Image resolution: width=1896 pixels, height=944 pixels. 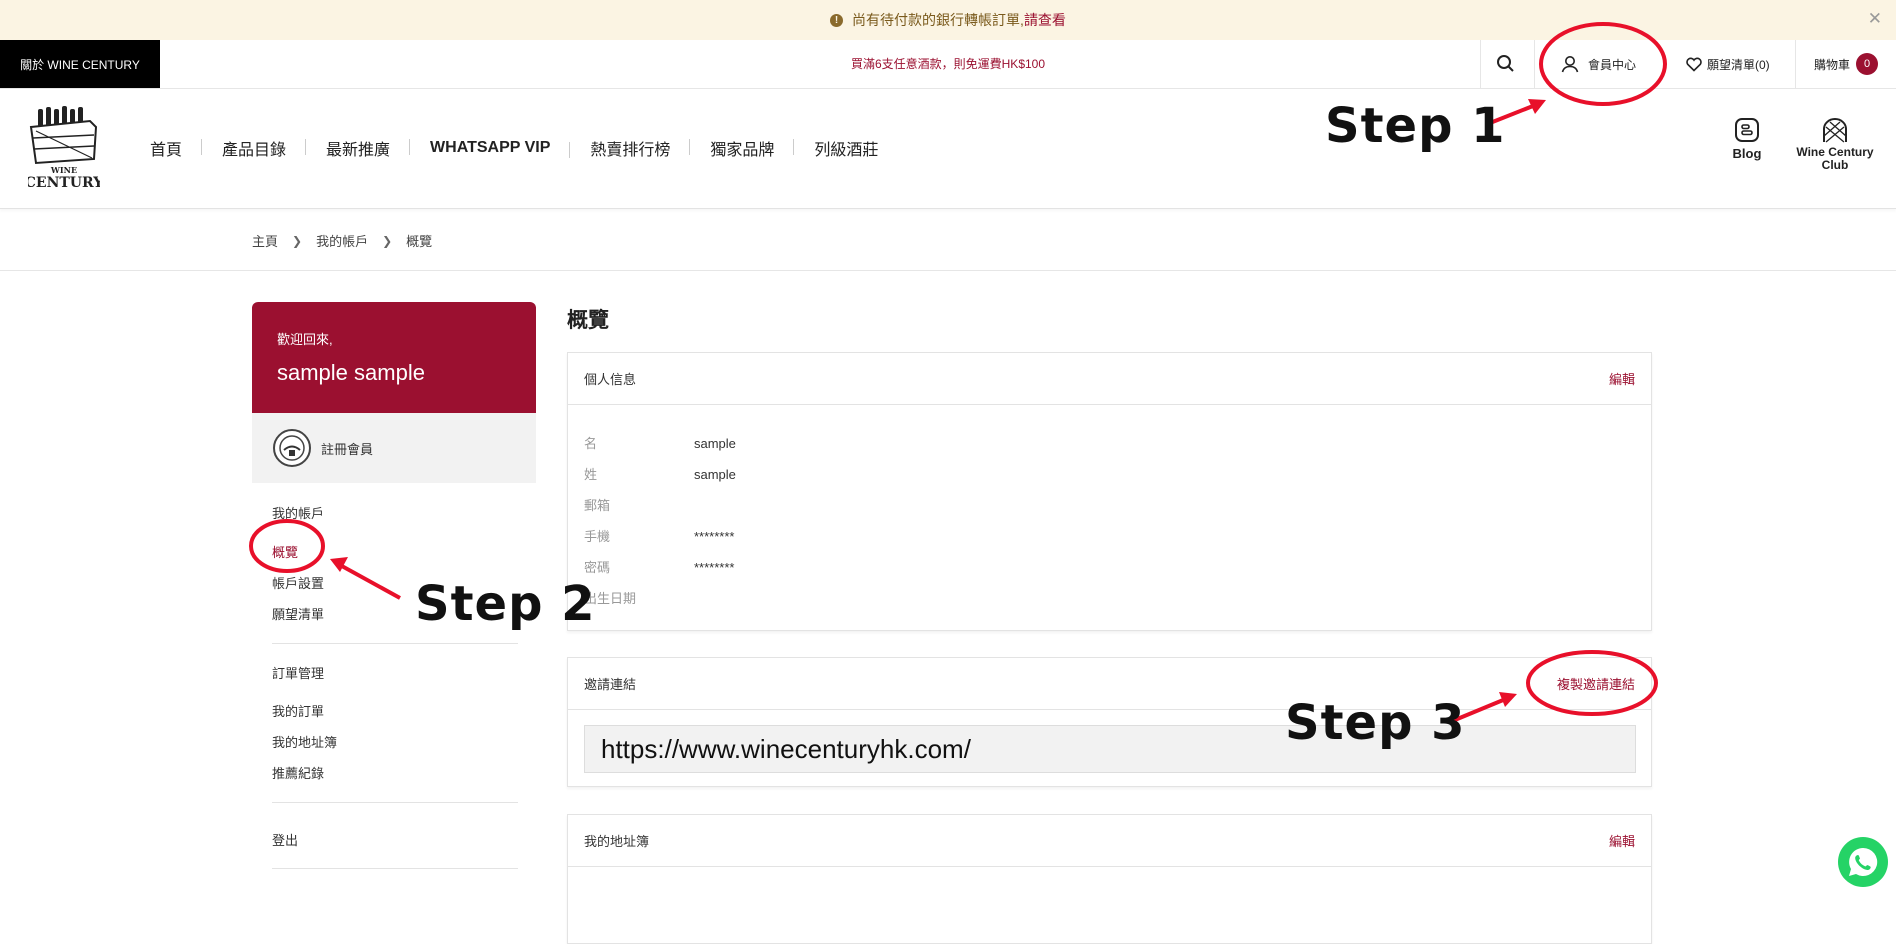 What do you see at coordinates (285, 839) in the screenshot?
I see `logout-link: 登出` at bounding box center [285, 839].